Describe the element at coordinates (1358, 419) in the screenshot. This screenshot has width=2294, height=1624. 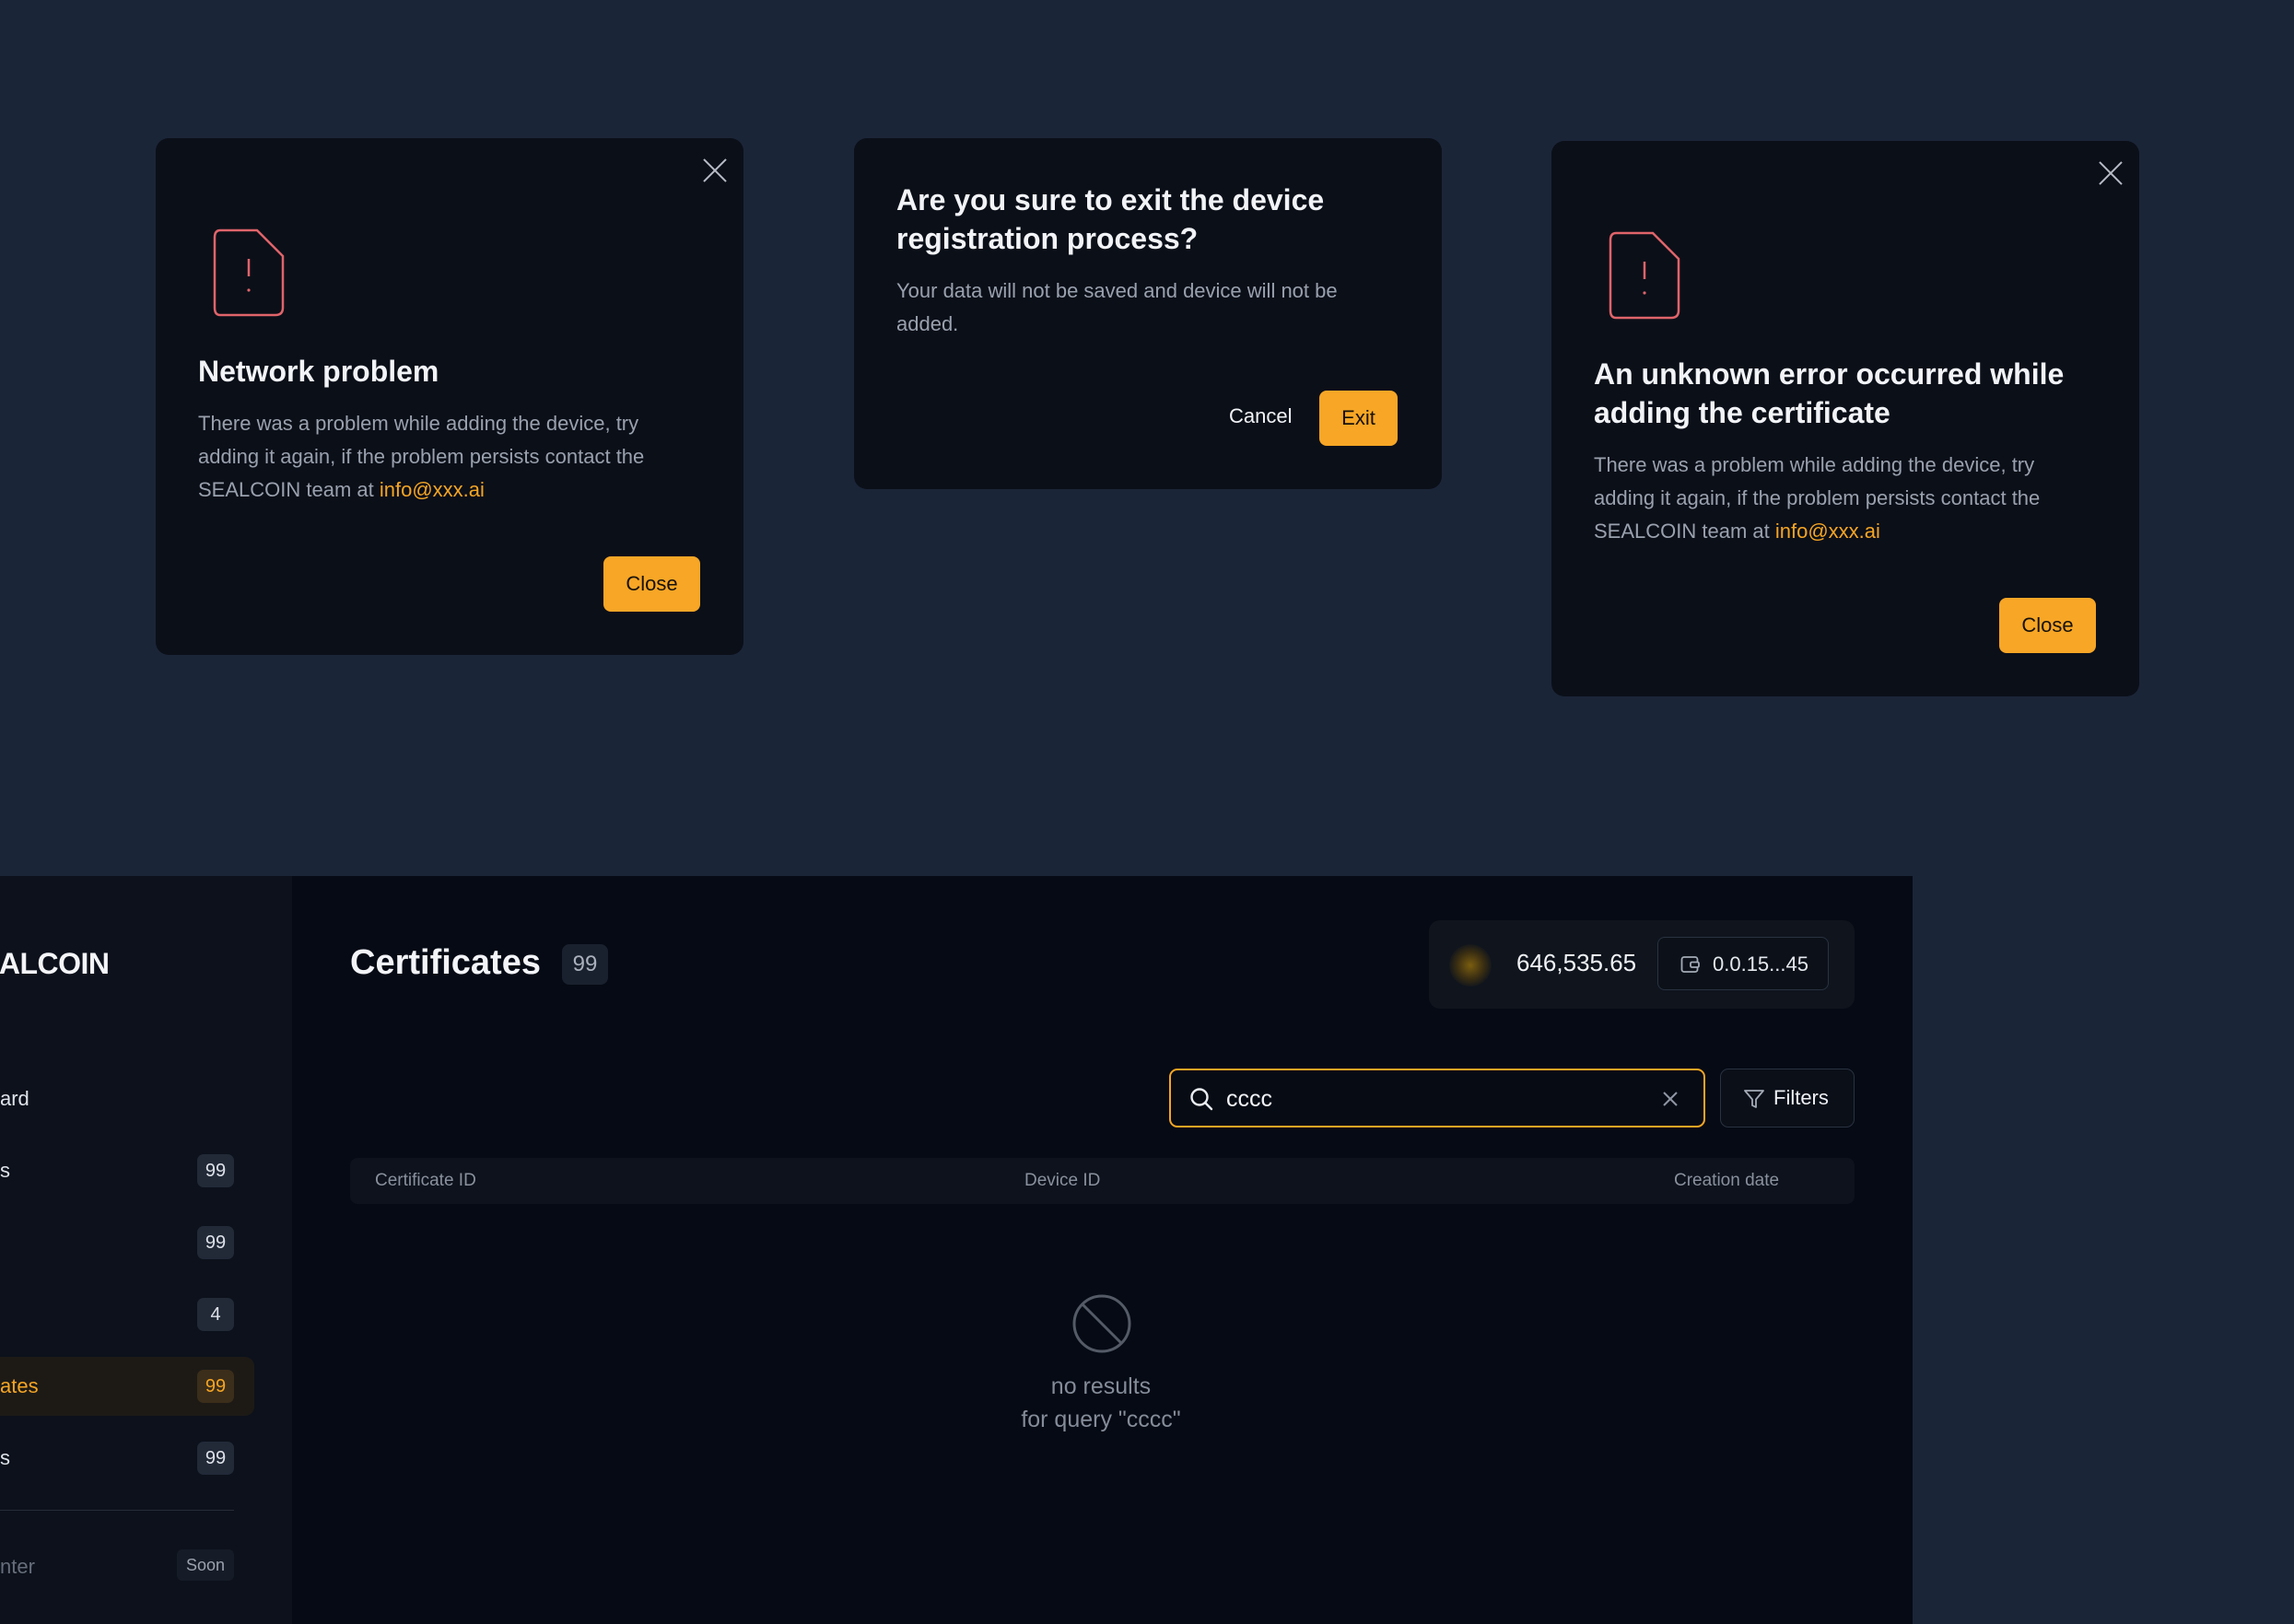
I see `exit-button: Exit` at that location.